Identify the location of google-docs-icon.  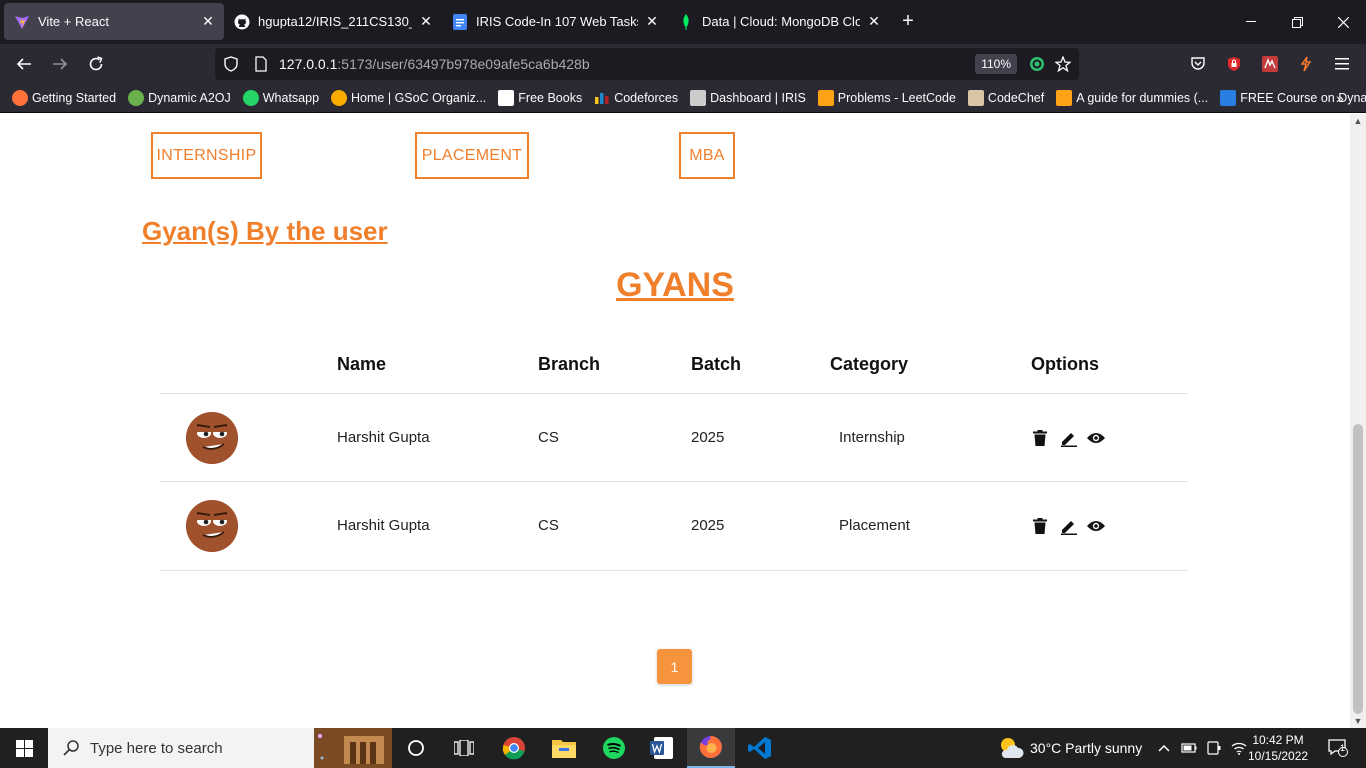
(460, 21).